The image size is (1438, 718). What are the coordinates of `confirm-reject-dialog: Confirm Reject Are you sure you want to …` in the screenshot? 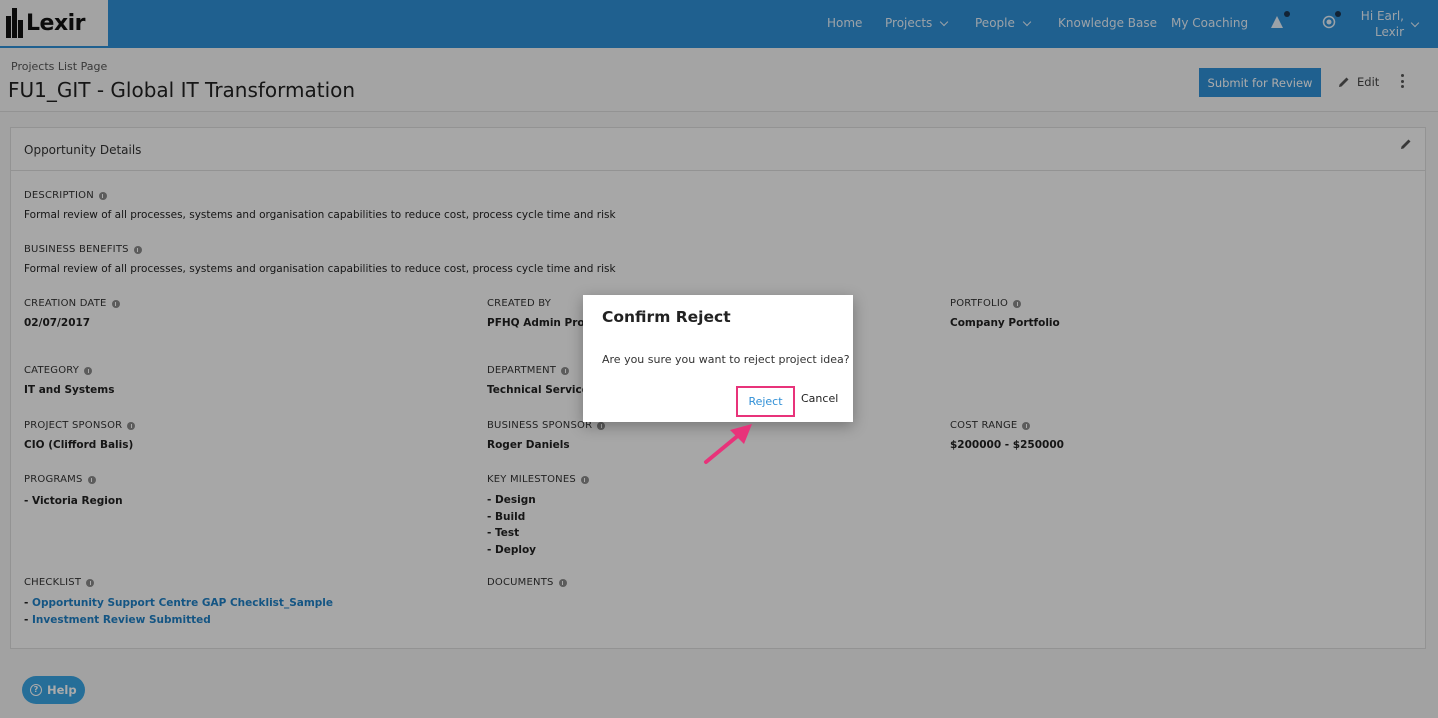 It's located at (718, 358).